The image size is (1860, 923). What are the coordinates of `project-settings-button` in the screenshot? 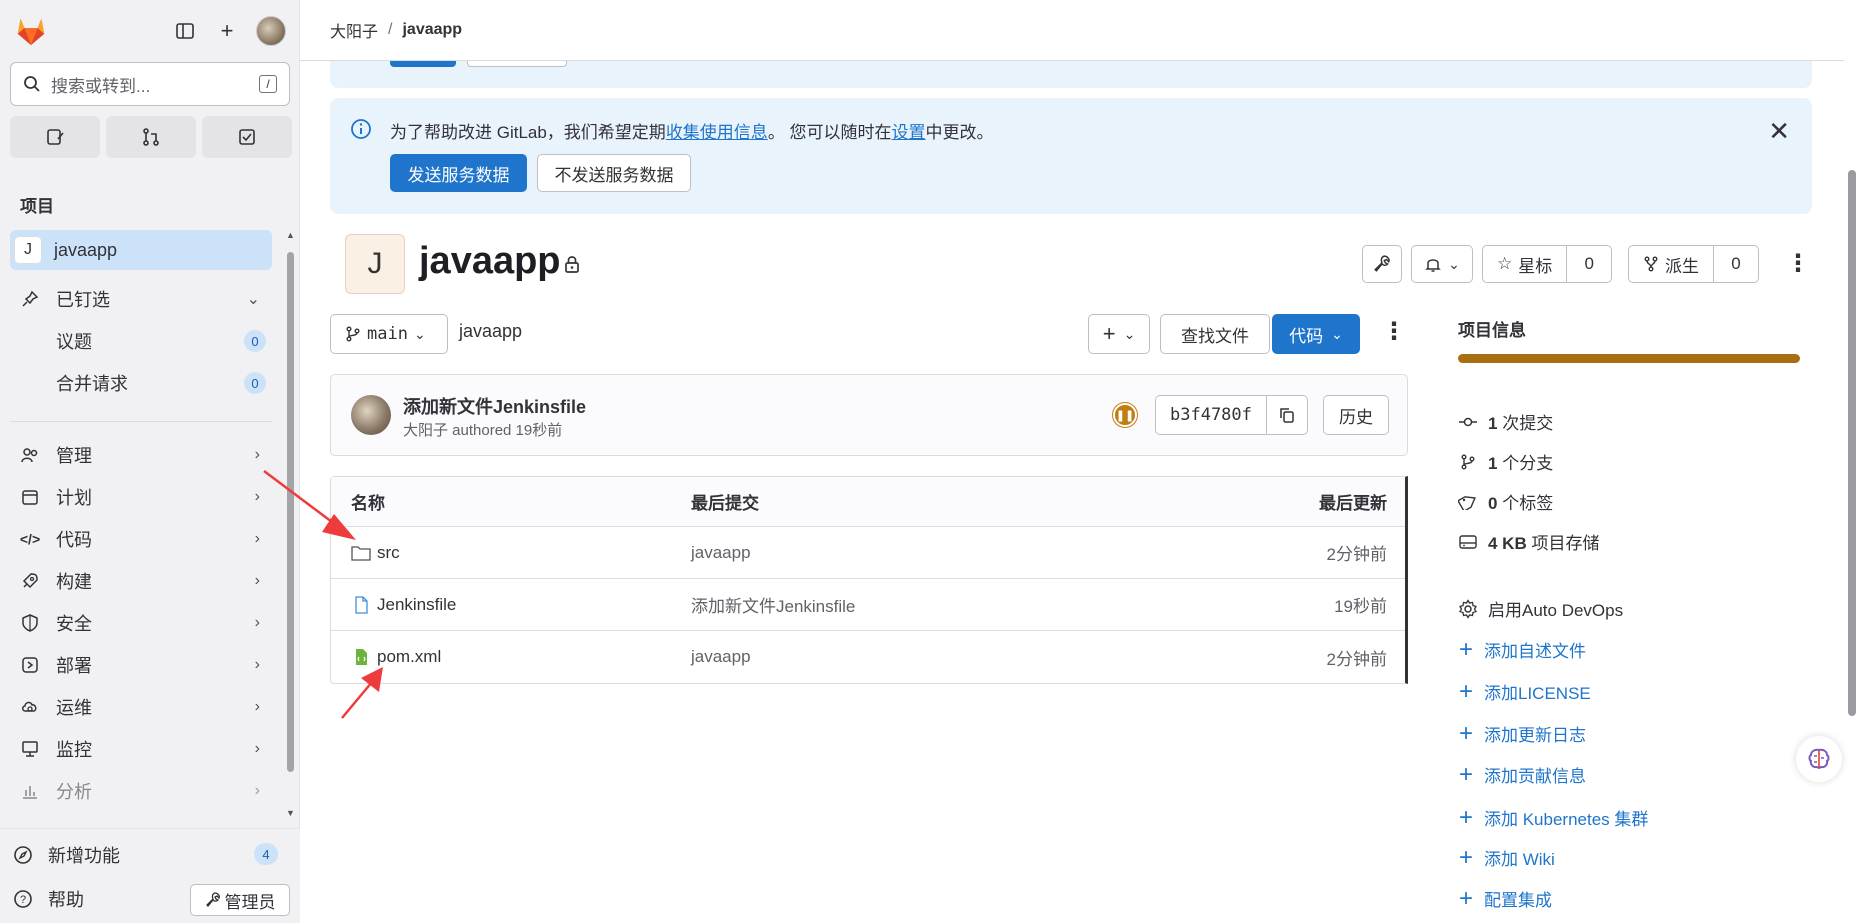 It's located at (1382, 264).